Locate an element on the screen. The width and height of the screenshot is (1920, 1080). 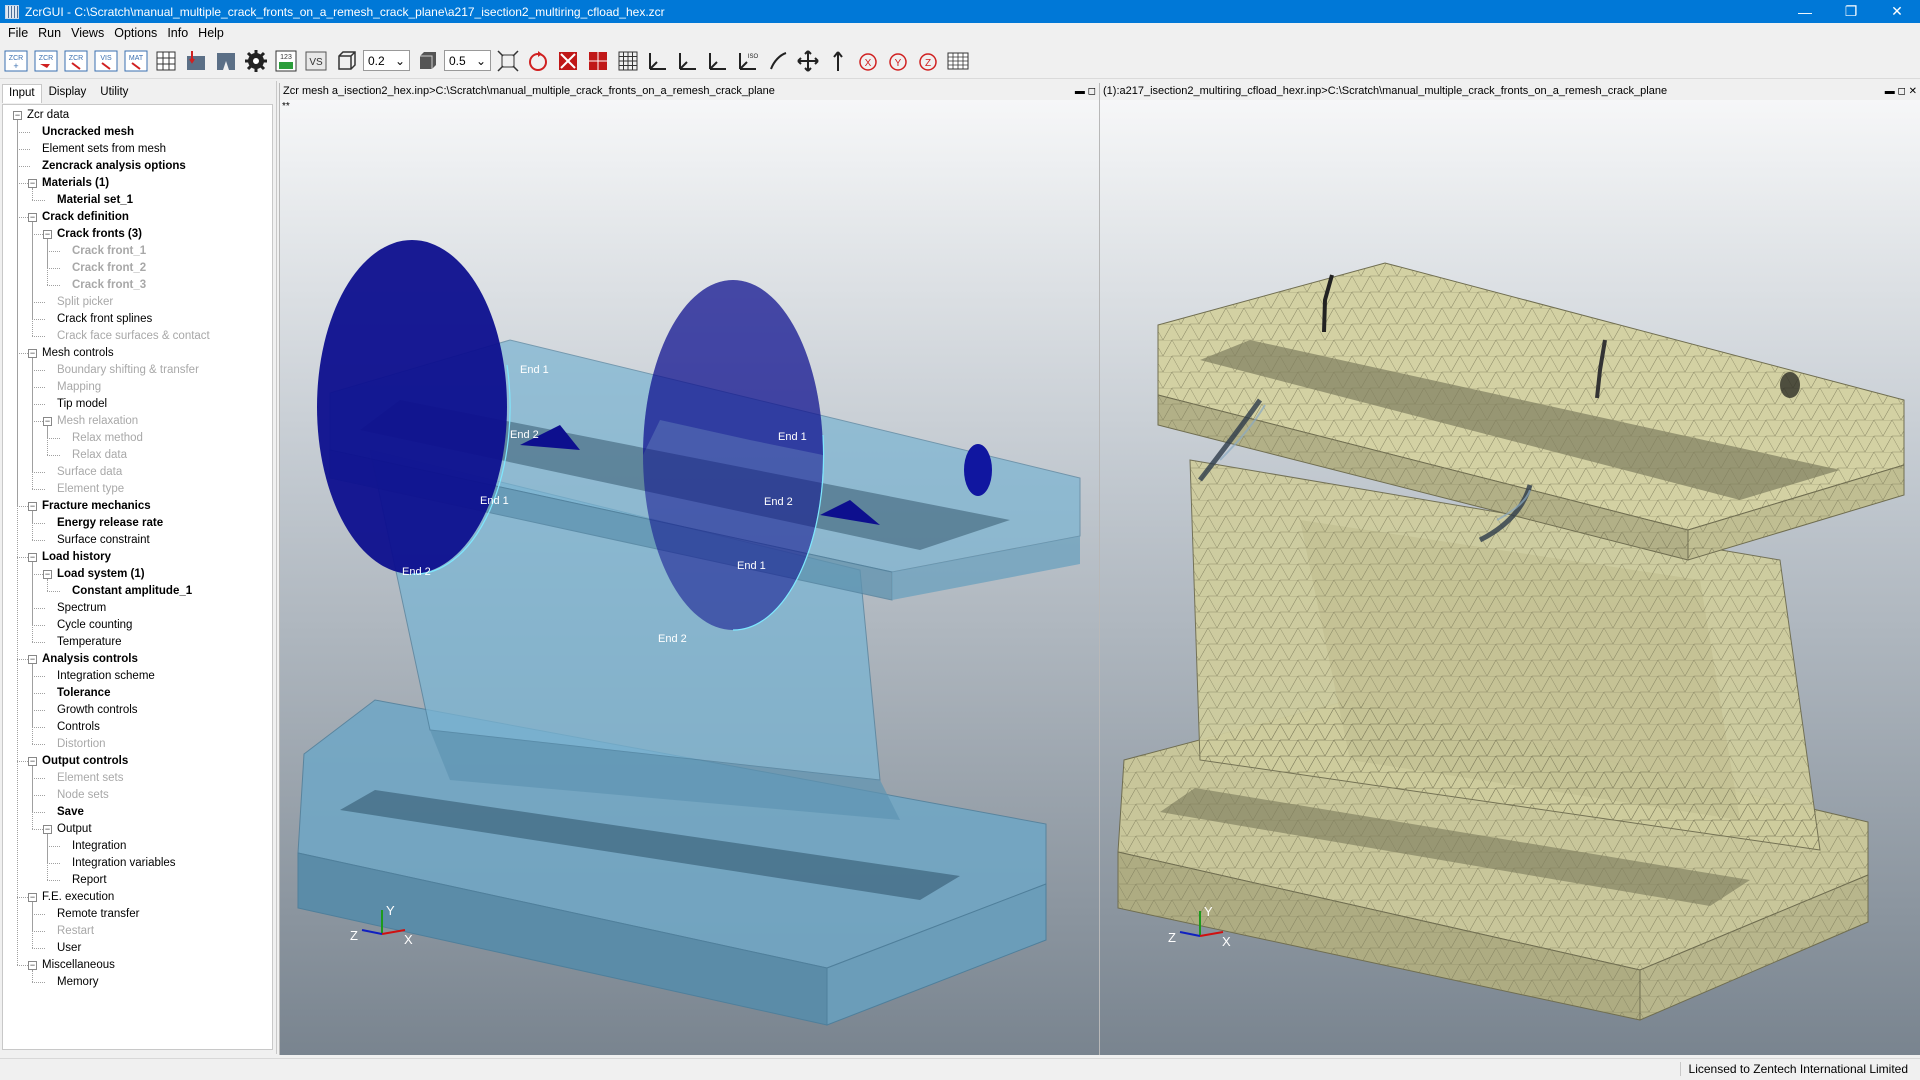
tree-item: Analysis controls is located at coordinates (90, 659).